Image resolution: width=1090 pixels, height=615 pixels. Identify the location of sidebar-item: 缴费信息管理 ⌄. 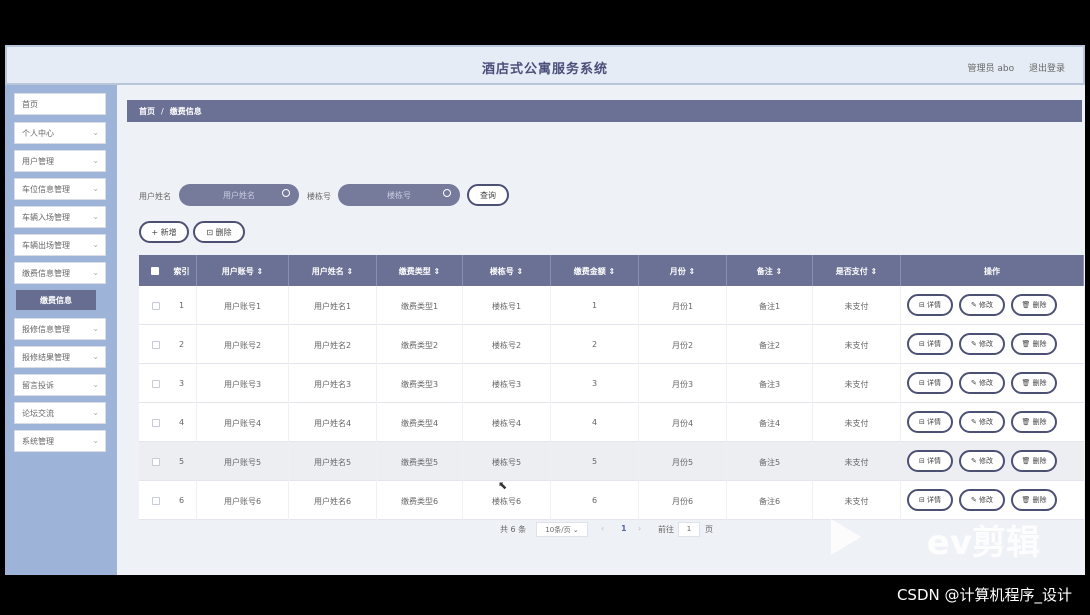
(60, 273).